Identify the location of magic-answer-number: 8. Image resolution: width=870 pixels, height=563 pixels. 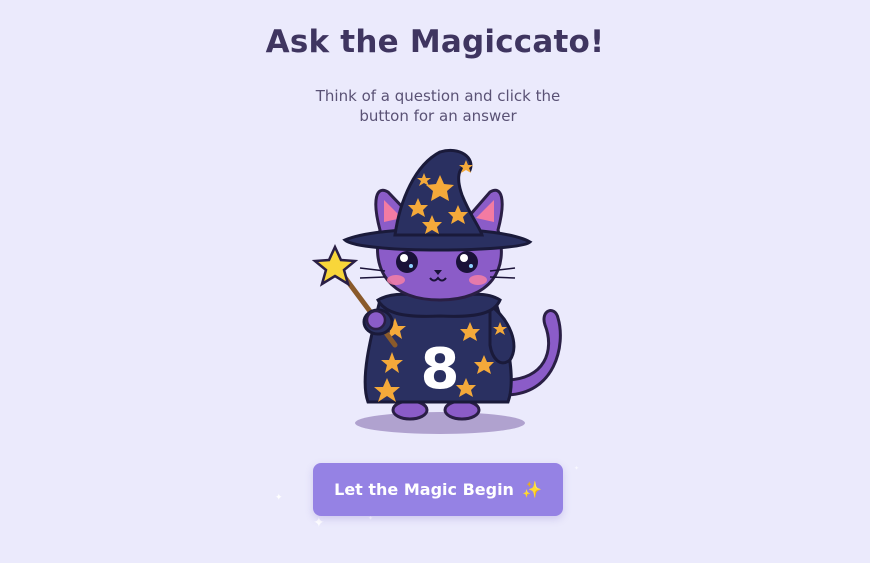
(440, 369).